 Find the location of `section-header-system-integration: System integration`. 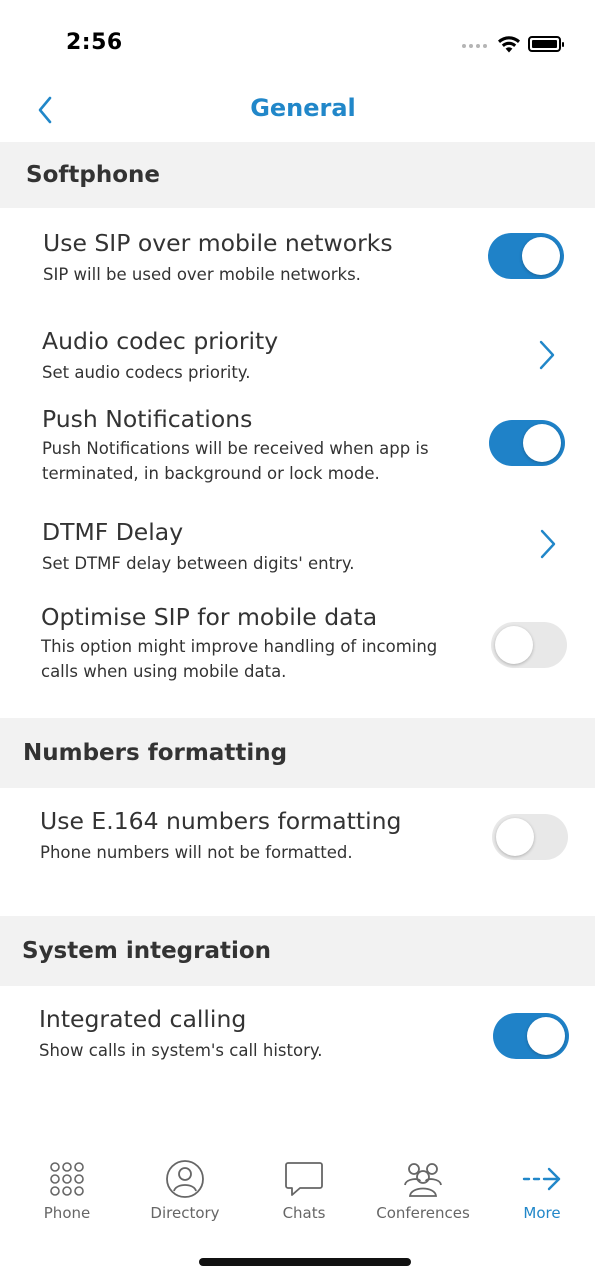

section-header-system-integration: System integration is located at coordinates (297, 951).